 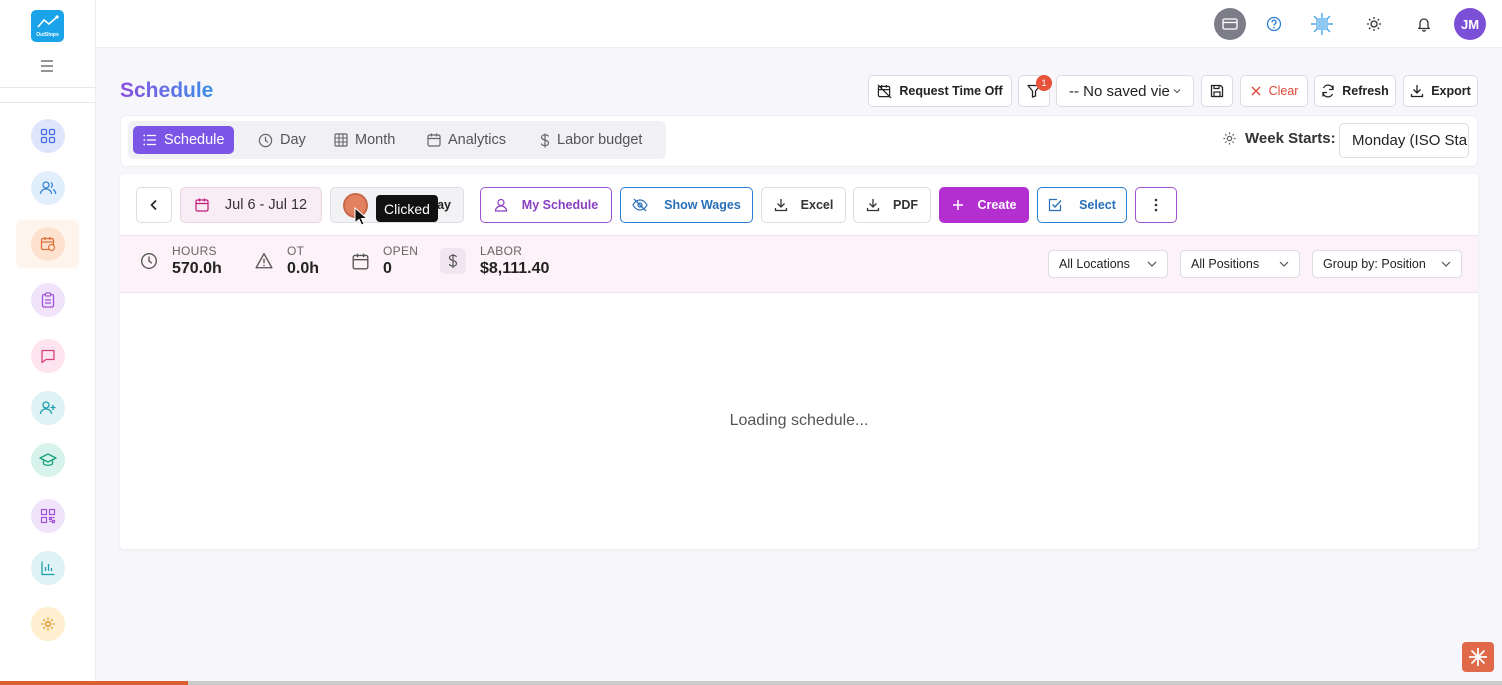 I want to click on saved-view-select: -- No saved vie, so click(x=1125, y=91).